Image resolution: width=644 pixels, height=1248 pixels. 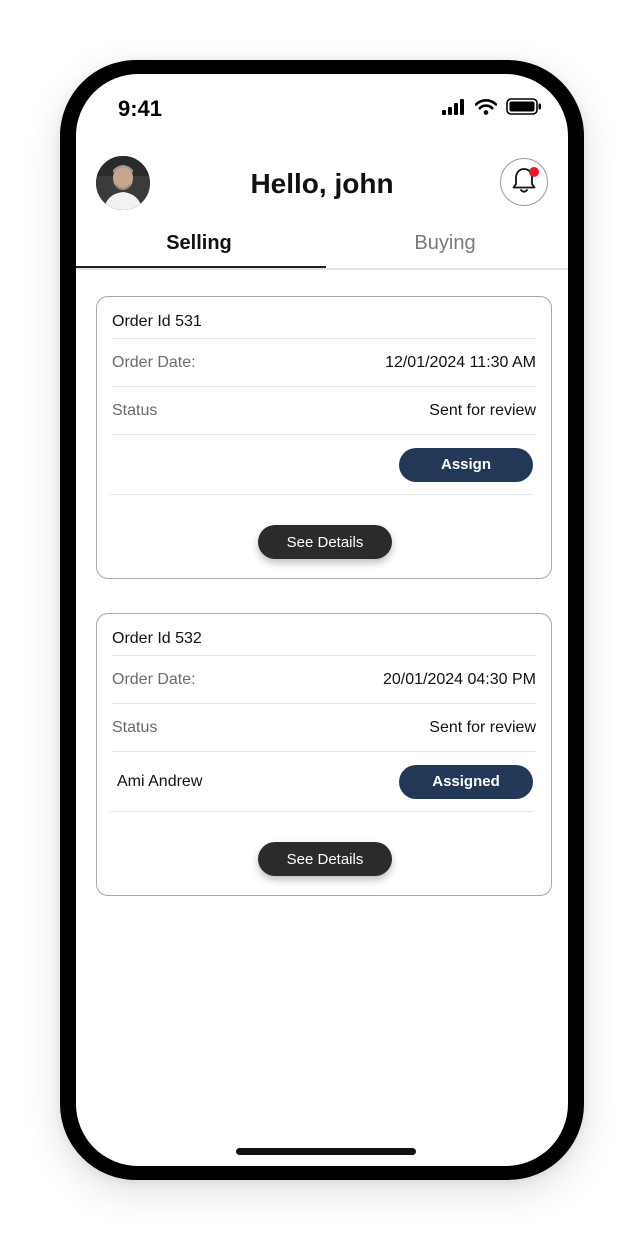 I want to click on status-icons, so click(x=492, y=106).